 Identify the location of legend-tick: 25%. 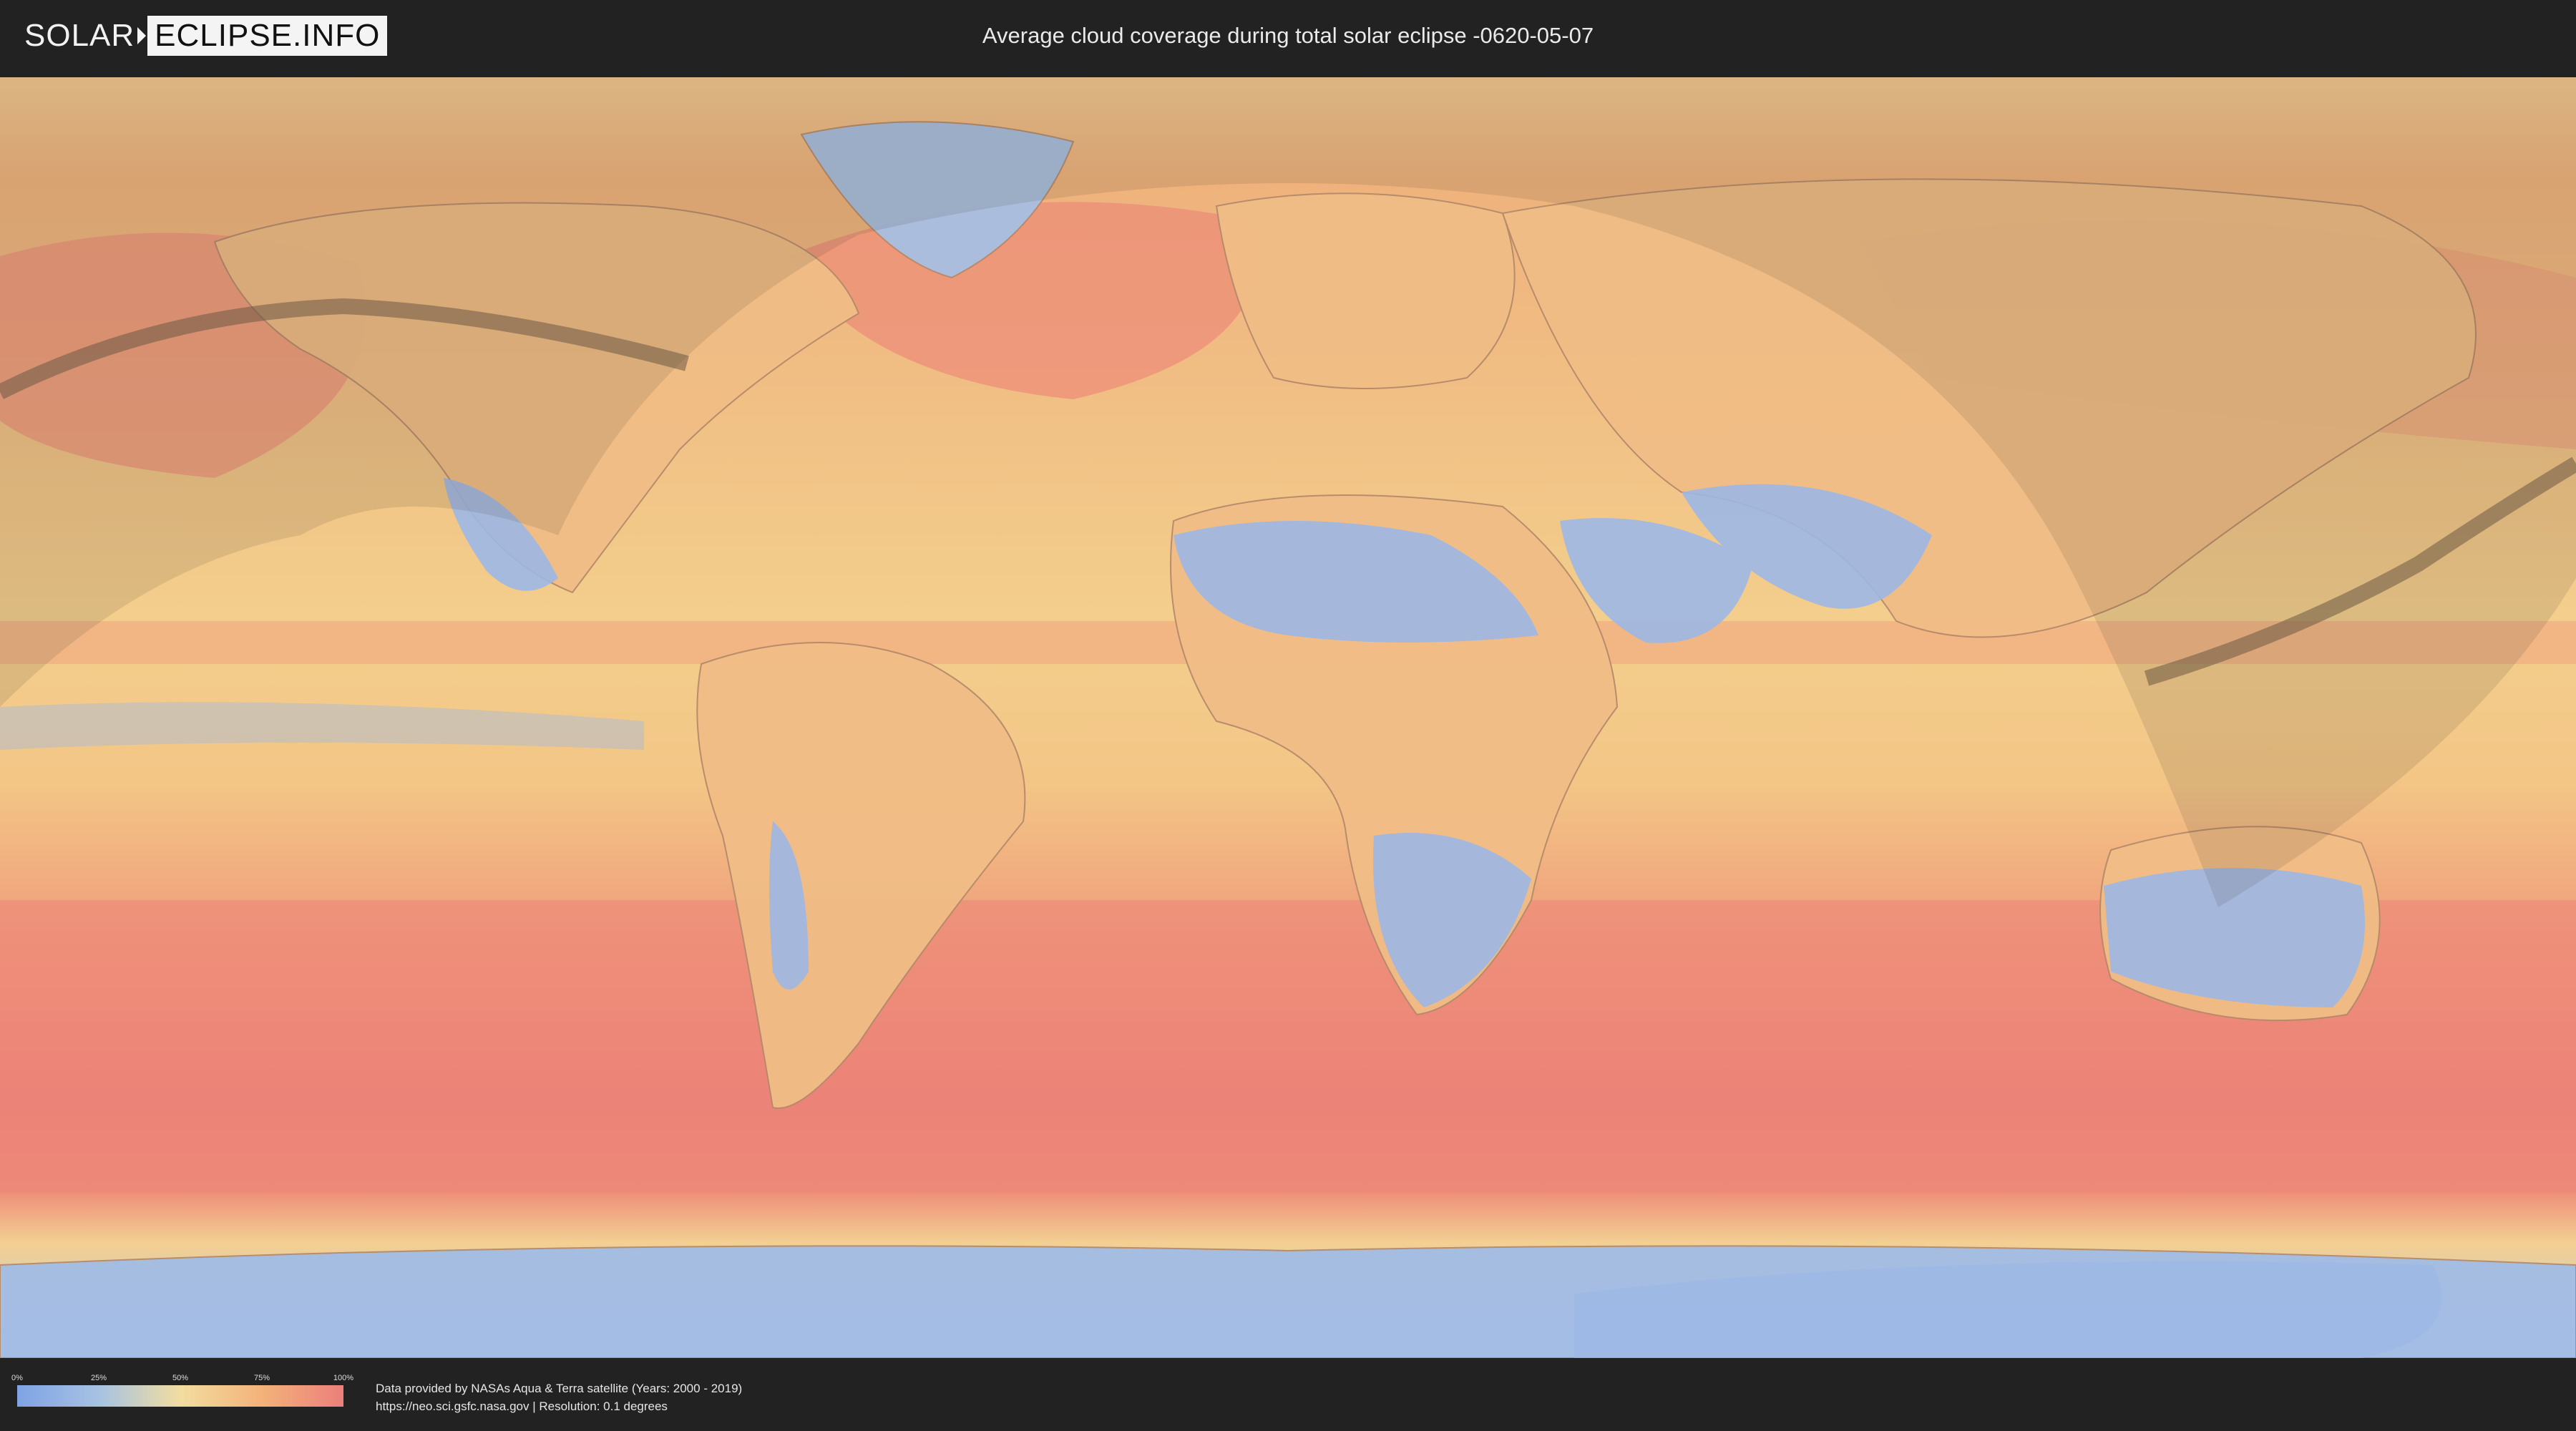
(98, 1378).